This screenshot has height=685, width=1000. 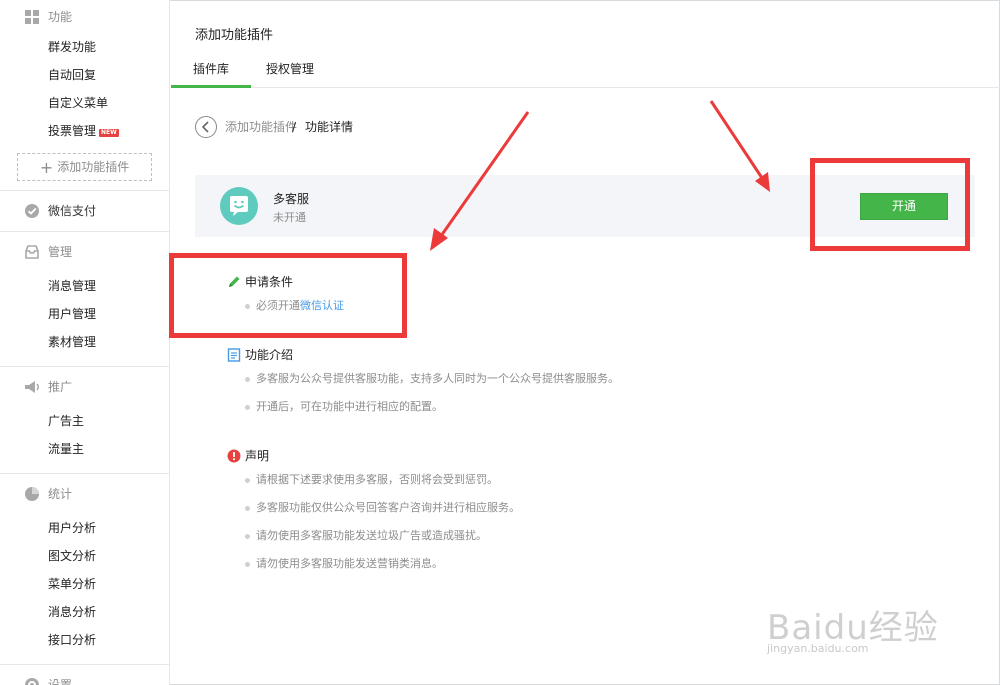 What do you see at coordinates (600, 175) in the screenshot?
I see `annotation-arrows` at bounding box center [600, 175].